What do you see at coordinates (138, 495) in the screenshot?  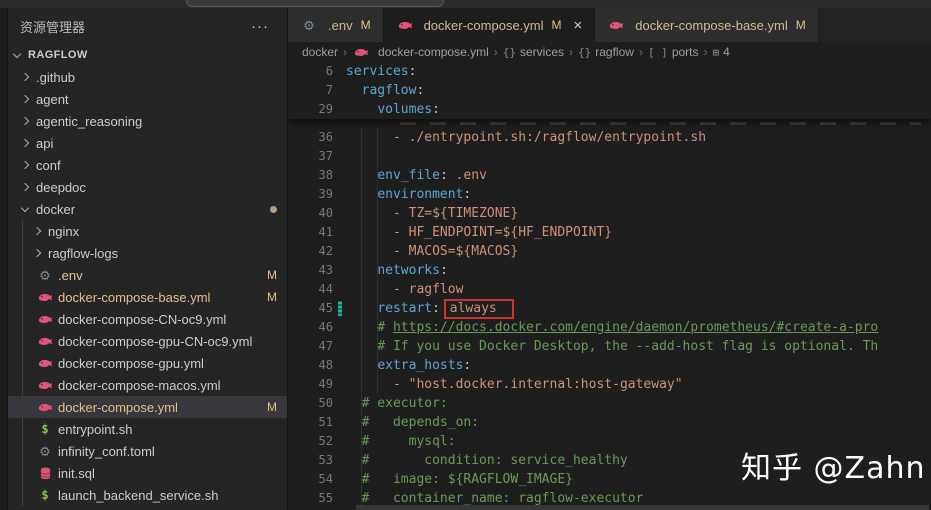 I see `item-label: launch_backend_service.sh` at bounding box center [138, 495].